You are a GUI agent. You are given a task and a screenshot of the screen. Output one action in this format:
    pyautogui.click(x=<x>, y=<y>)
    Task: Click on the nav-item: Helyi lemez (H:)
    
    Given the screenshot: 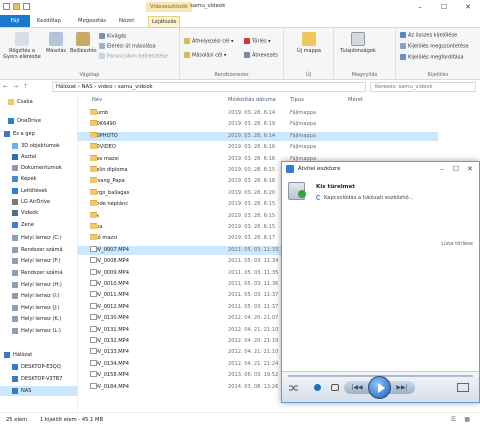 What is the action you would take?
    pyautogui.click(x=39, y=285)
    